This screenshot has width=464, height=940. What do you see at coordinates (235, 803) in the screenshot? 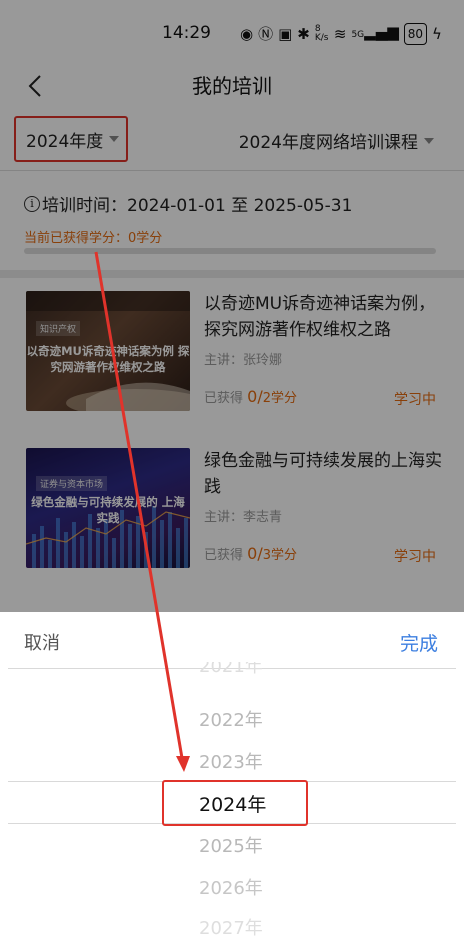
I see `selection-highlight` at bounding box center [235, 803].